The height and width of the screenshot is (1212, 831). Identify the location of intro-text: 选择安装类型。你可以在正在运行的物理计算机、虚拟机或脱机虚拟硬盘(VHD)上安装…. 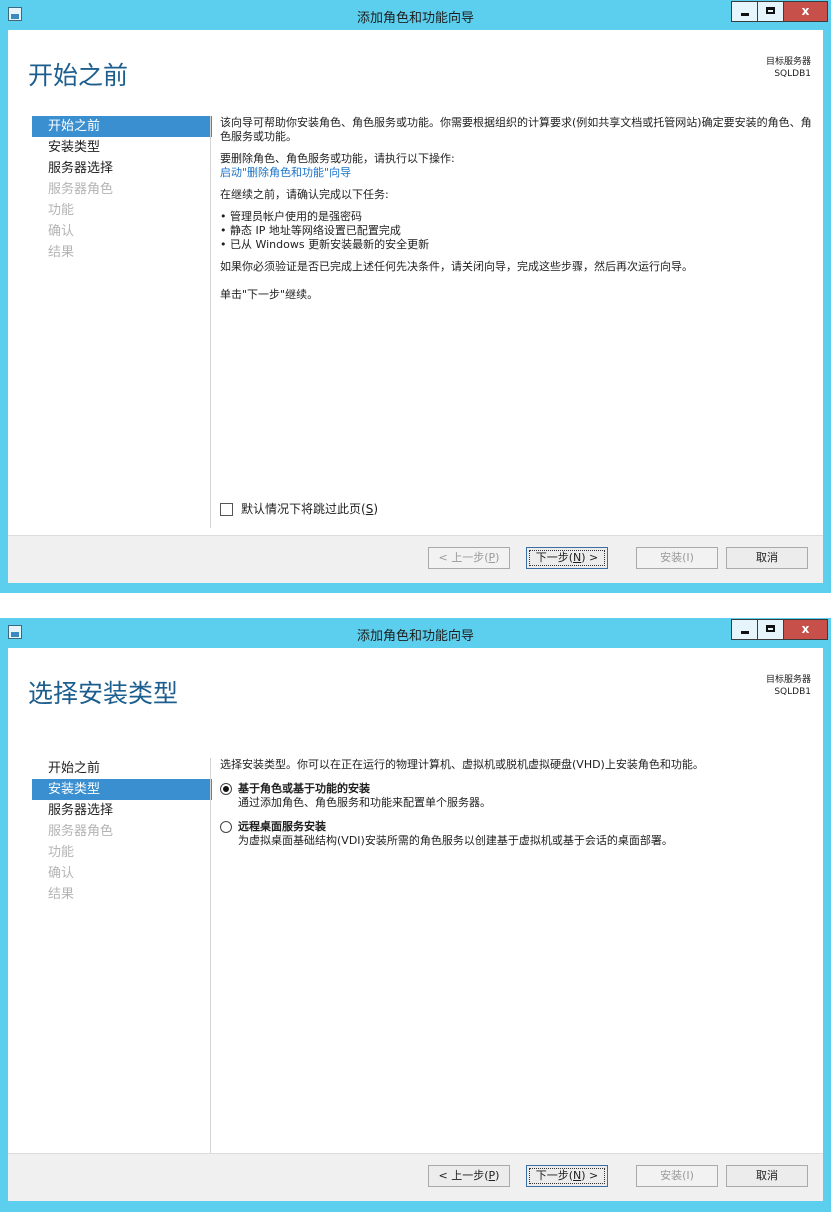
(462, 764).